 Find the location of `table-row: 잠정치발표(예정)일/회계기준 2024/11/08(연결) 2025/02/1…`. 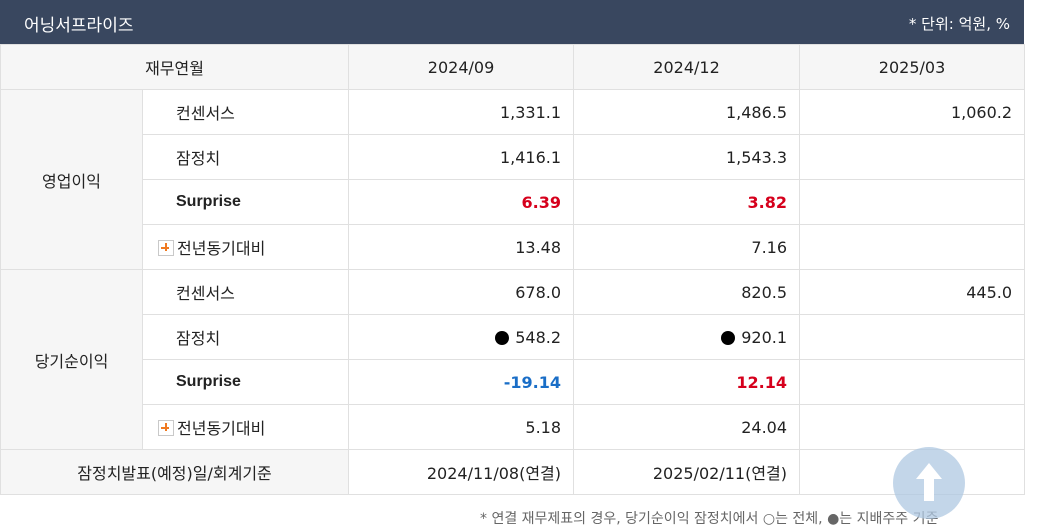

table-row: 잠정치발표(예정)일/회계기준 2024/11/08(연결) 2025/02/1… is located at coordinates (513, 472).